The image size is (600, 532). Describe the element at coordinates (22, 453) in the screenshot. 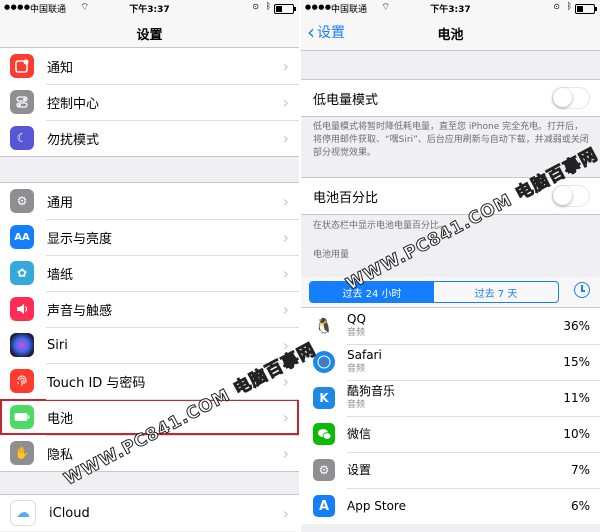

I see `hand-icon: ✋` at that location.